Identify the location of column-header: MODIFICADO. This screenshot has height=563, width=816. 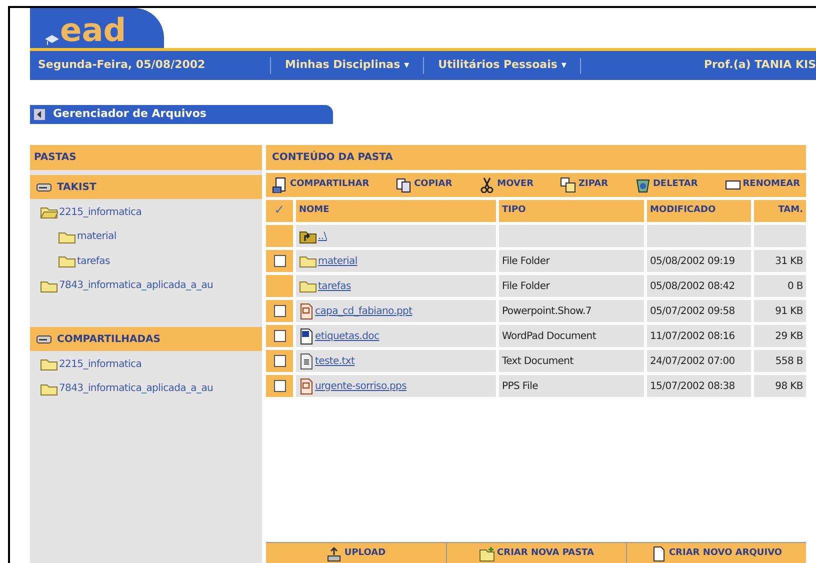
(699, 211).